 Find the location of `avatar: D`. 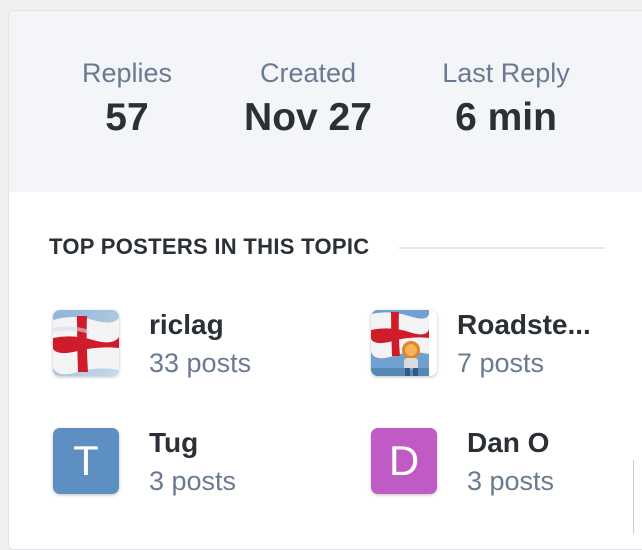

avatar: D is located at coordinates (404, 461).